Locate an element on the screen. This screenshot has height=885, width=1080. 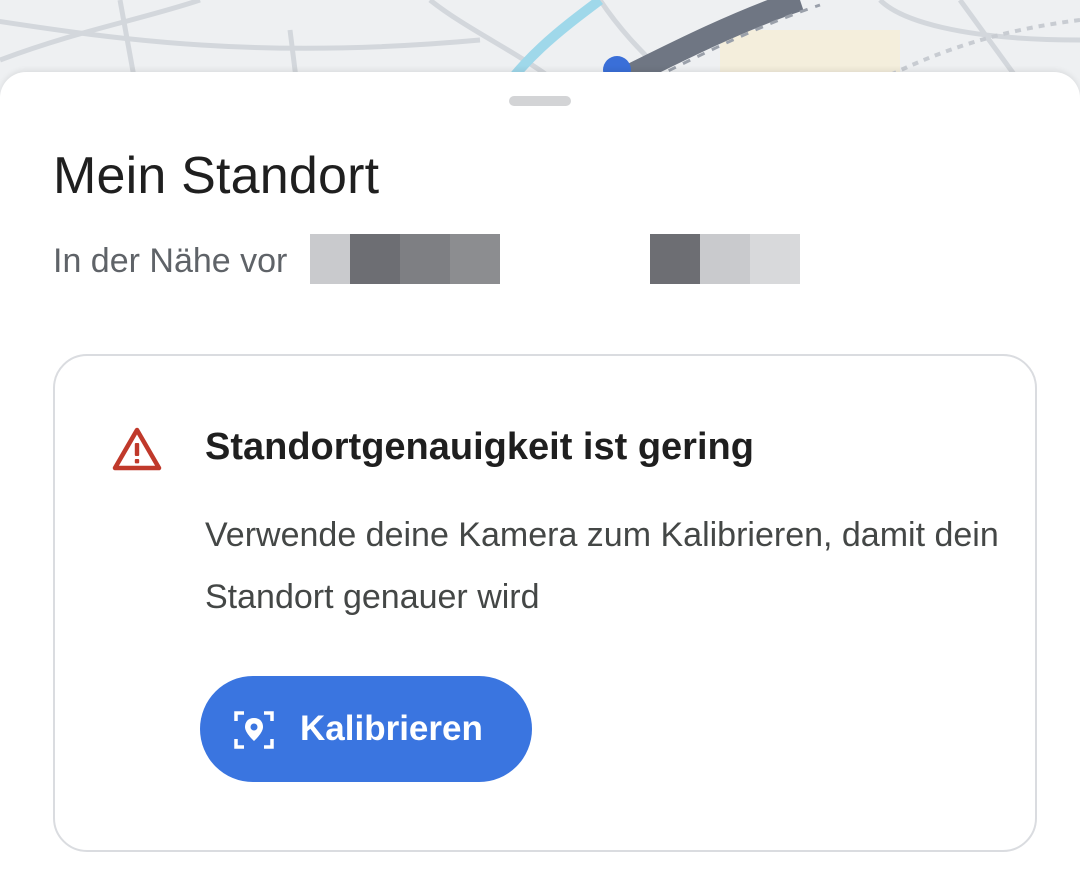
location-subtitle-row: In der Nähe vor is located at coordinates (433, 260).